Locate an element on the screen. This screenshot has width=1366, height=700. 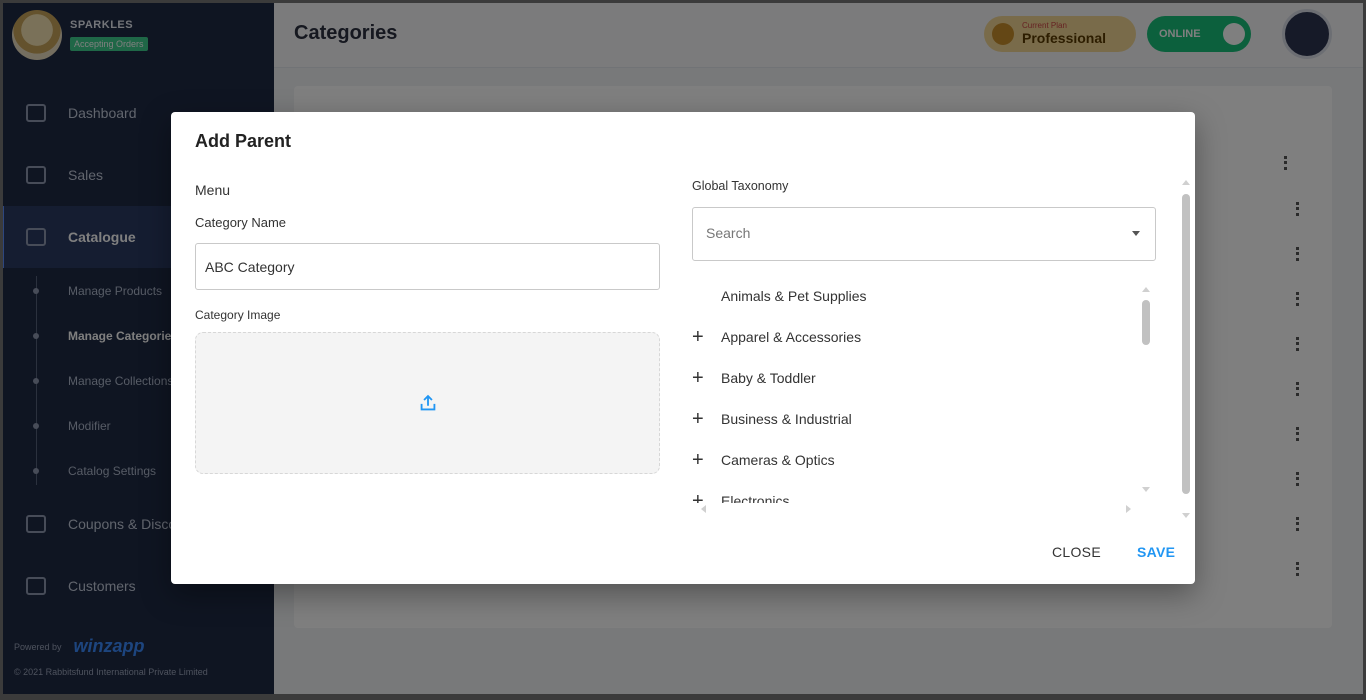
scroll-left-arrow-icon is located at coordinates (703, 509).